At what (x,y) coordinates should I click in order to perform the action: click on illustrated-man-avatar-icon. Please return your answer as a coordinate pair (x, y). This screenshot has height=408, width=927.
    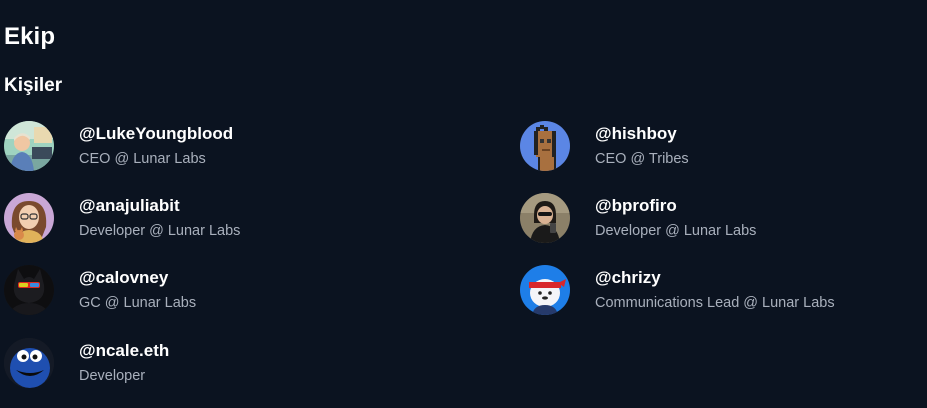
    Looking at the image, I should click on (29, 146).